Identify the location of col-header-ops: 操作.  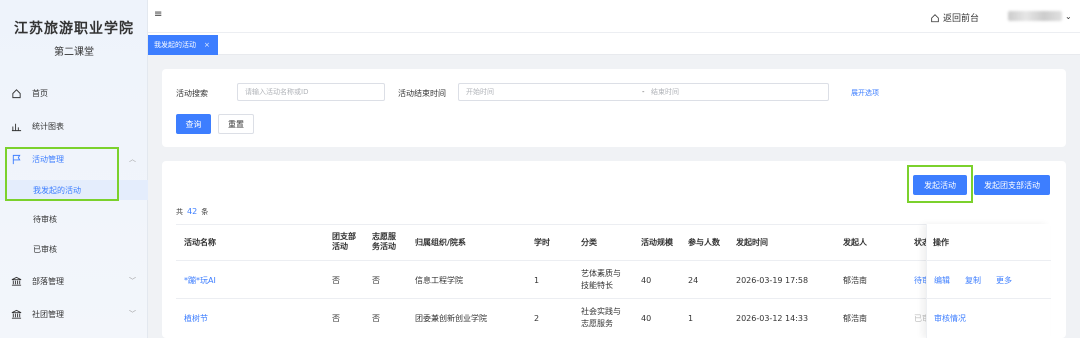
(941, 242).